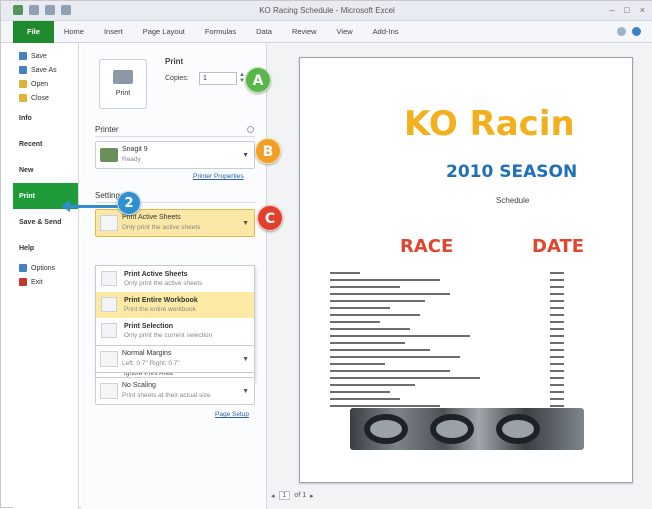  What do you see at coordinates (23, 268) in the screenshot?
I see `options-icon` at bounding box center [23, 268].